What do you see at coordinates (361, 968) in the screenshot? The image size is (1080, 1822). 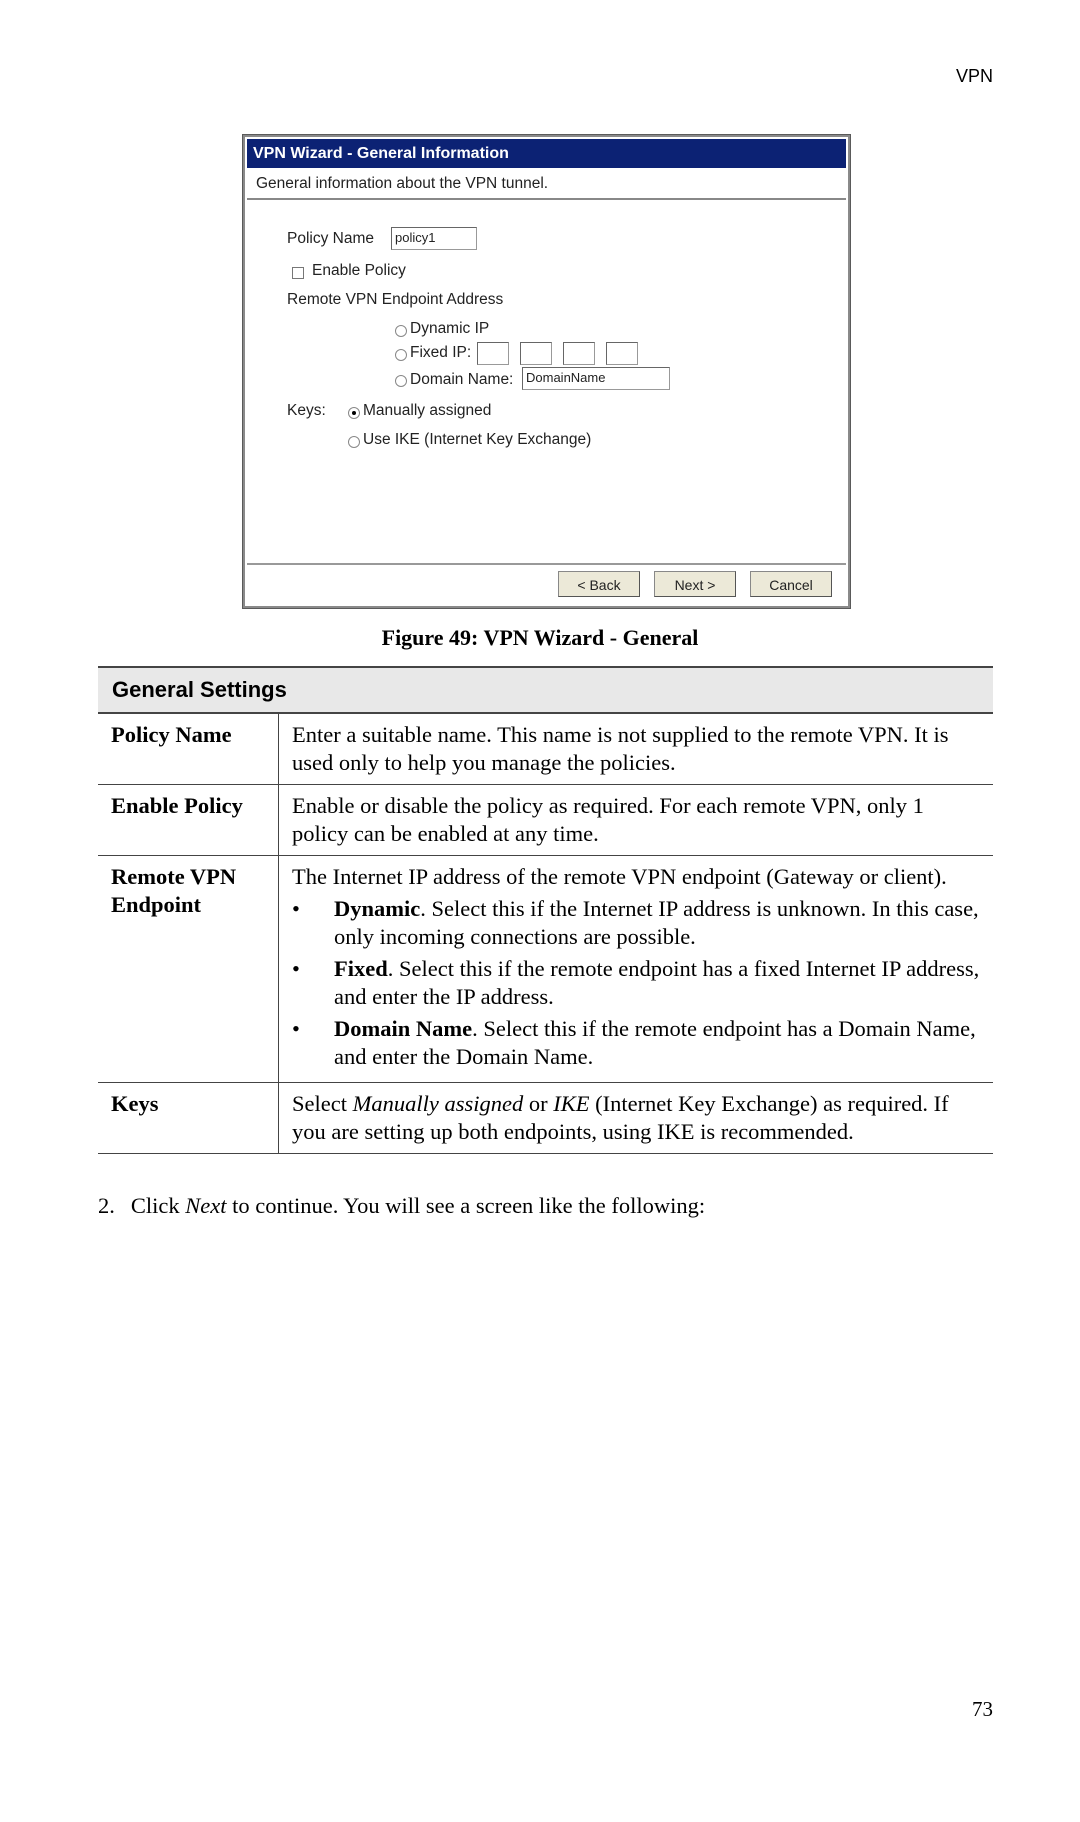 I see `bullet-term: Fixed` at bounding box center [361, 968].